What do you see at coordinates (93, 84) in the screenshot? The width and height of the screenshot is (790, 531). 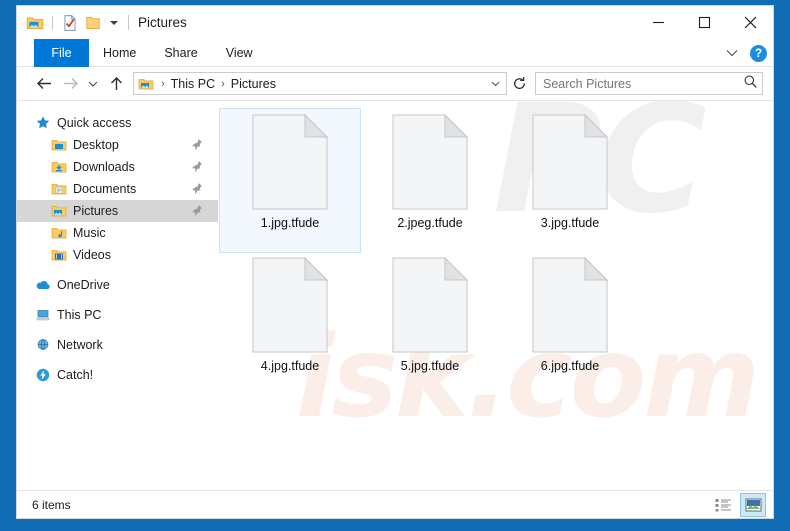 I see `recent-locations-button` at bounding box center [93, 84].